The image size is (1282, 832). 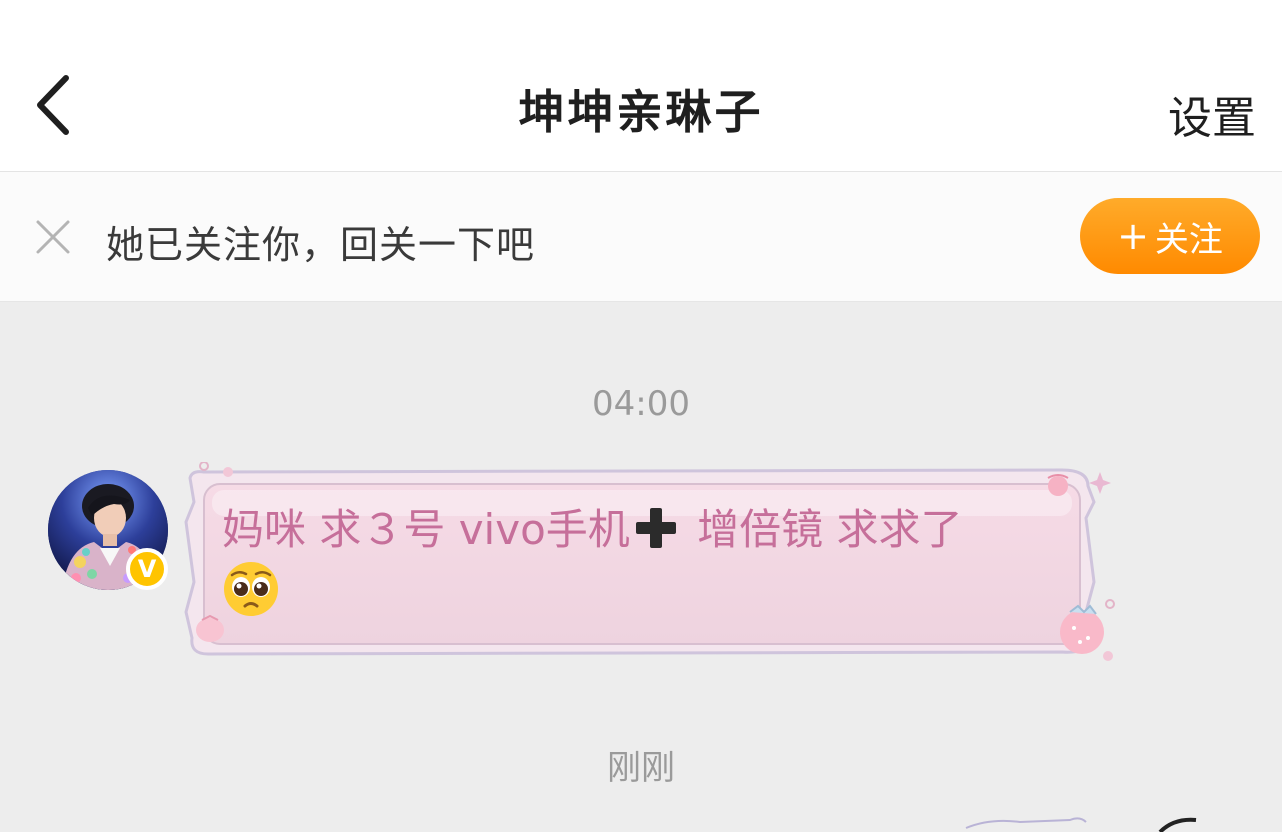 I want to click on plus-icon: +, so click(x=1133, y=236).